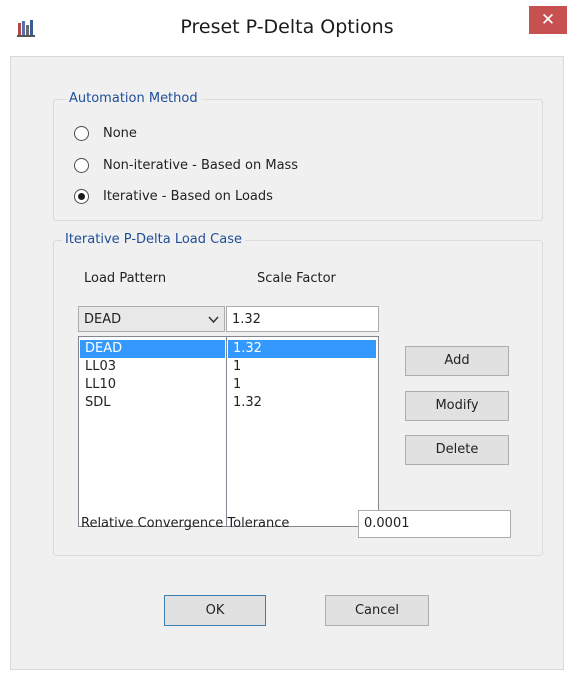 This screenshot has height=682, width=574. What do you see at coordinates (434, 524) in the screenshot?
I see `tolerance-input: 0.0001` at bounding box center [434, 524].